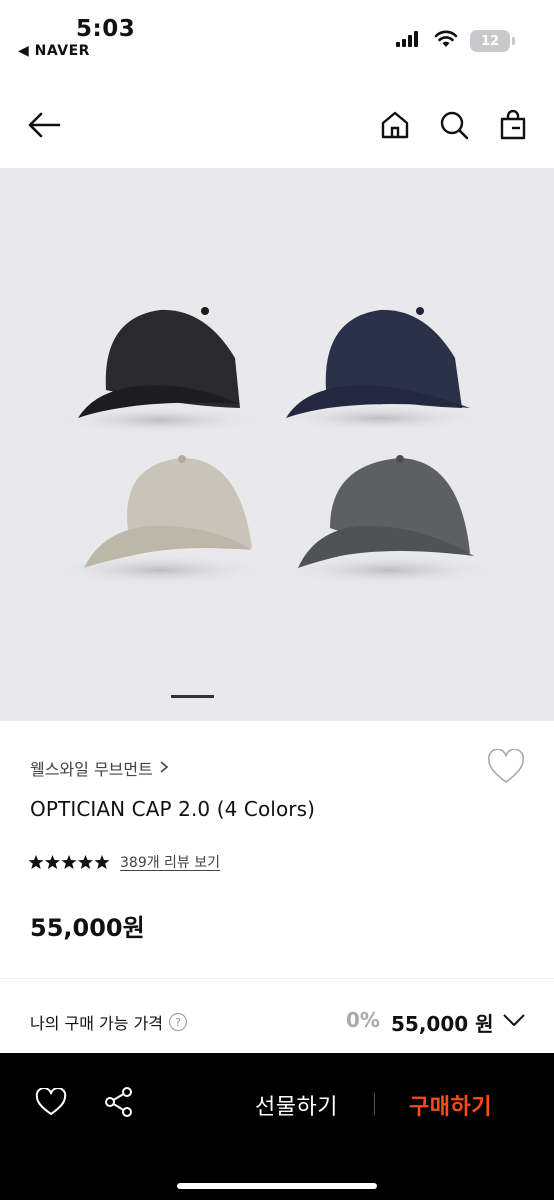 The image size is (554, 1200). Describe the element at coordinates (363, 1020) in the screenshot. I see `discount-rate: 0%` at that location.